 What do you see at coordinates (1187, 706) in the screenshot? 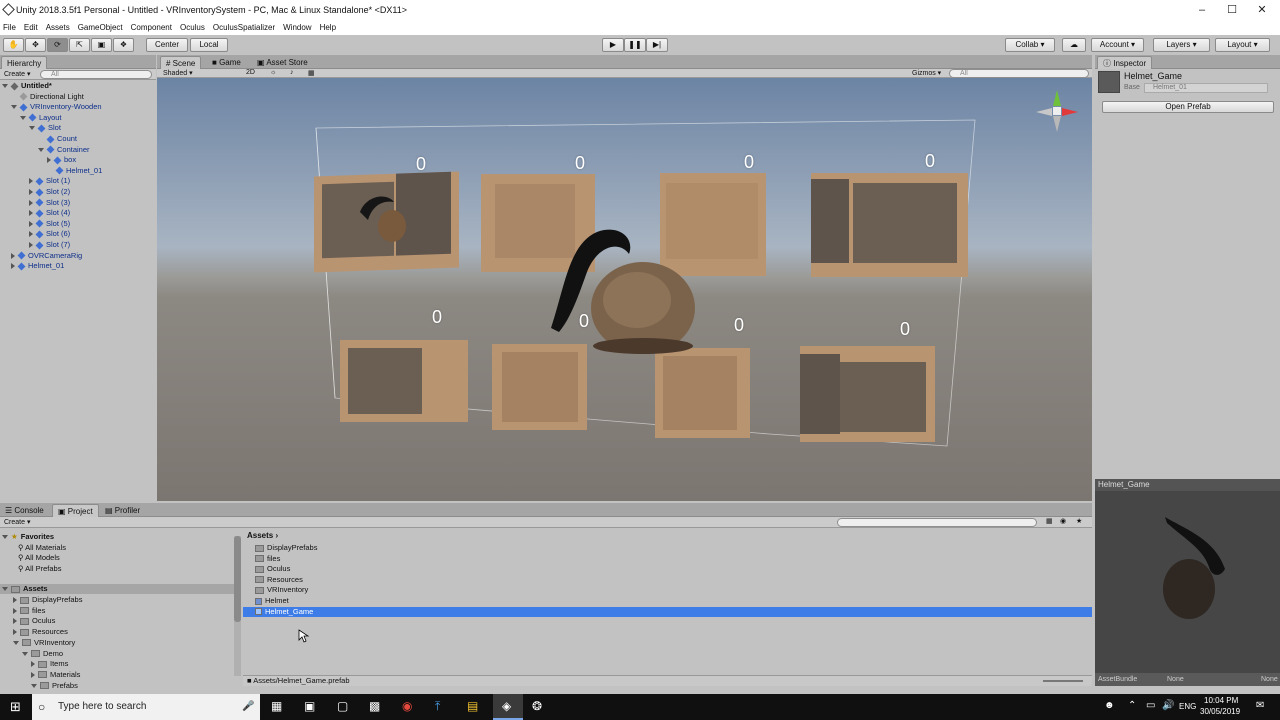
I see `input-language: ENG` at bounding box center [1187, 706].